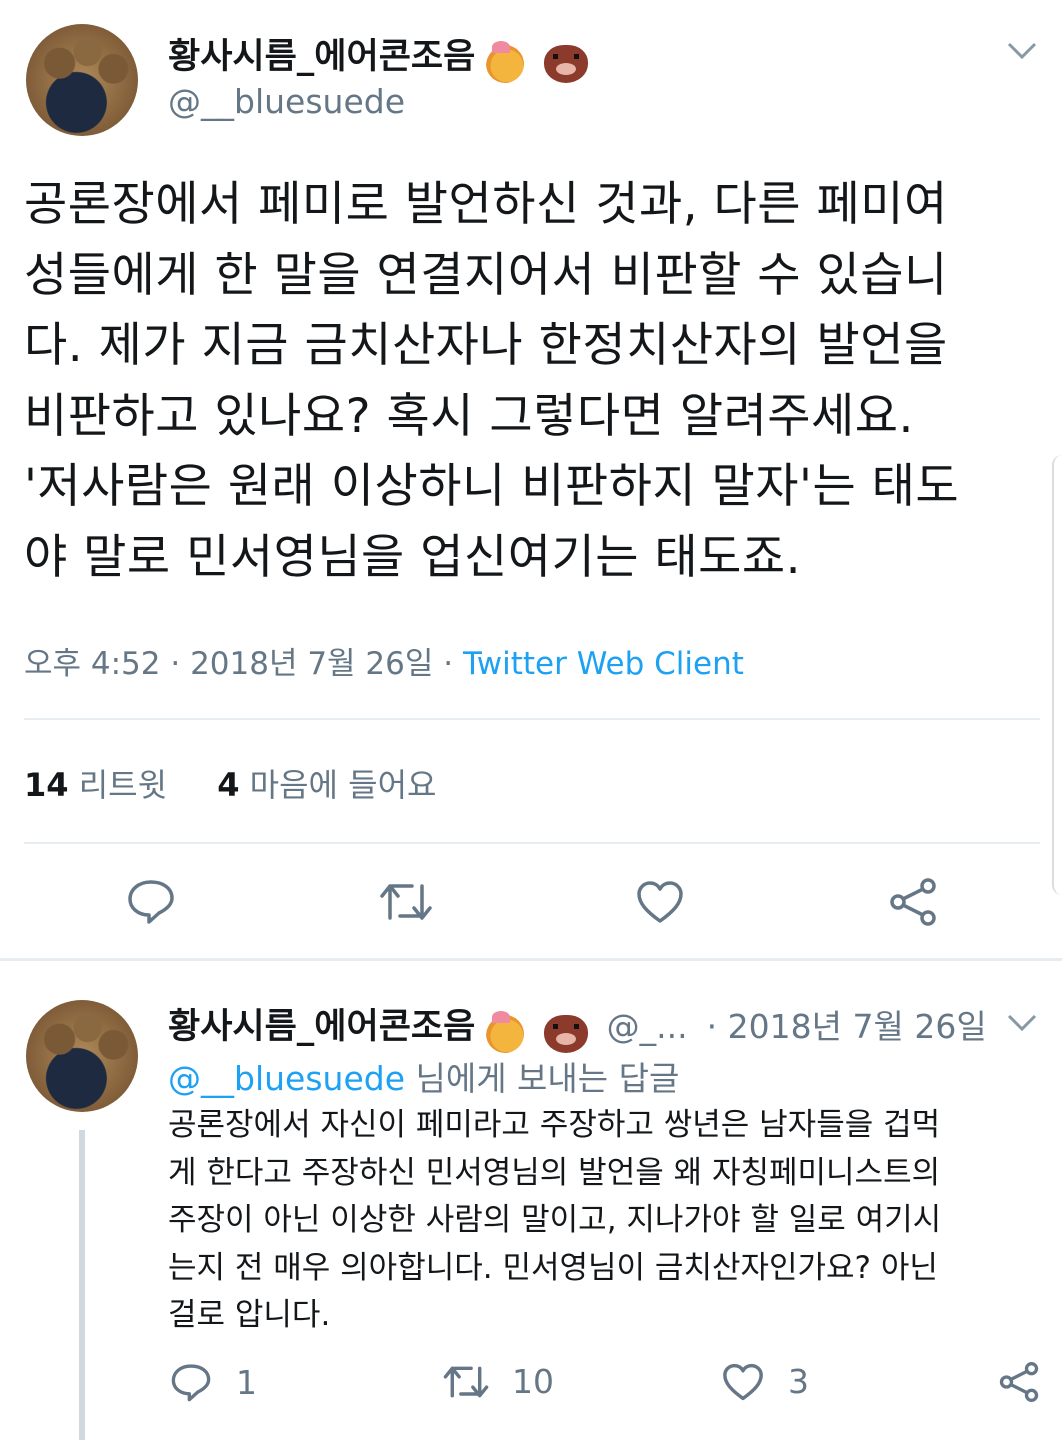 The width and height of the screenshot is (1062, 1440). What do you see at coordinates (847, 1026) in the screenshot?
I see `reply-date: · 2018년 7월 26일` at bounding box center [847, 1026].